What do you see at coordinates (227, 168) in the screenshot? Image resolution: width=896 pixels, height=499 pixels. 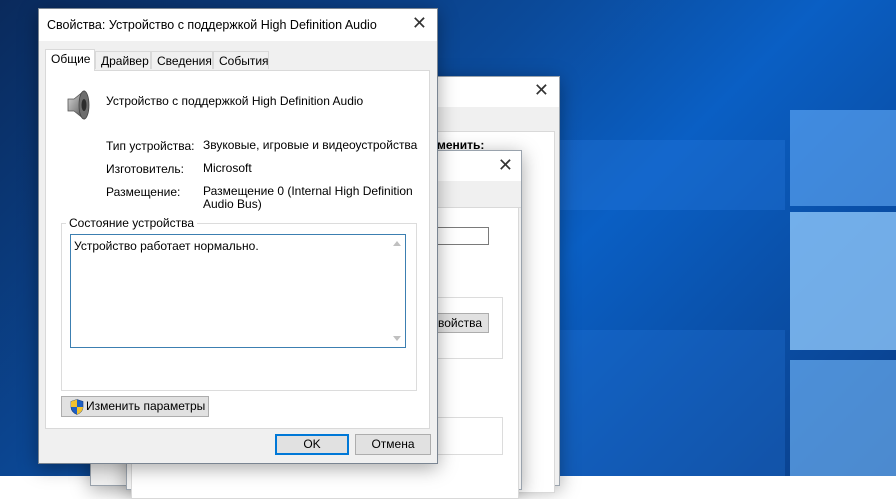 I see `manufacturer-value: Microsoft` at bounding box center [227, 168].